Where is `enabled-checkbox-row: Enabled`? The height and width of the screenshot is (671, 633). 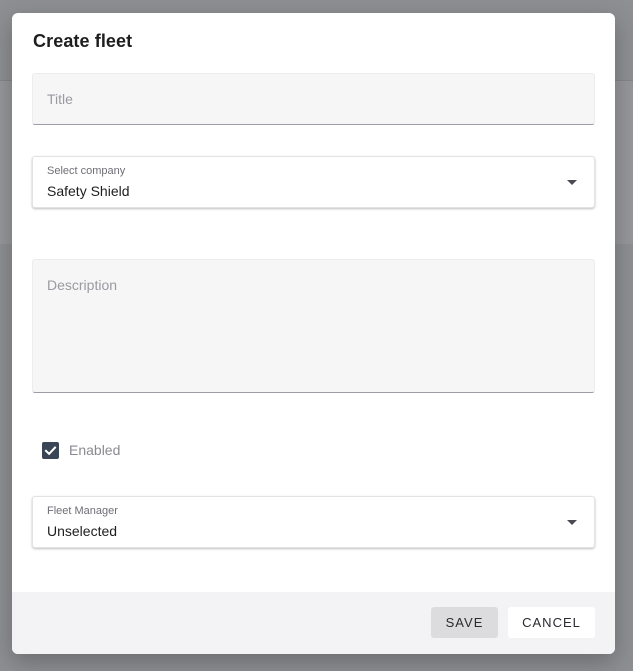
enabled-checkbox-row: Enabled is located at coordinates (81, 450).